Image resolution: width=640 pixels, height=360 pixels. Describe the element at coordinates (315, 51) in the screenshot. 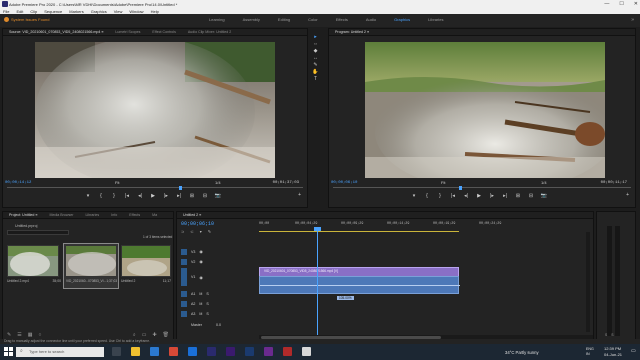

I see `ripple-edit-tool-icon: ◆` at that location.